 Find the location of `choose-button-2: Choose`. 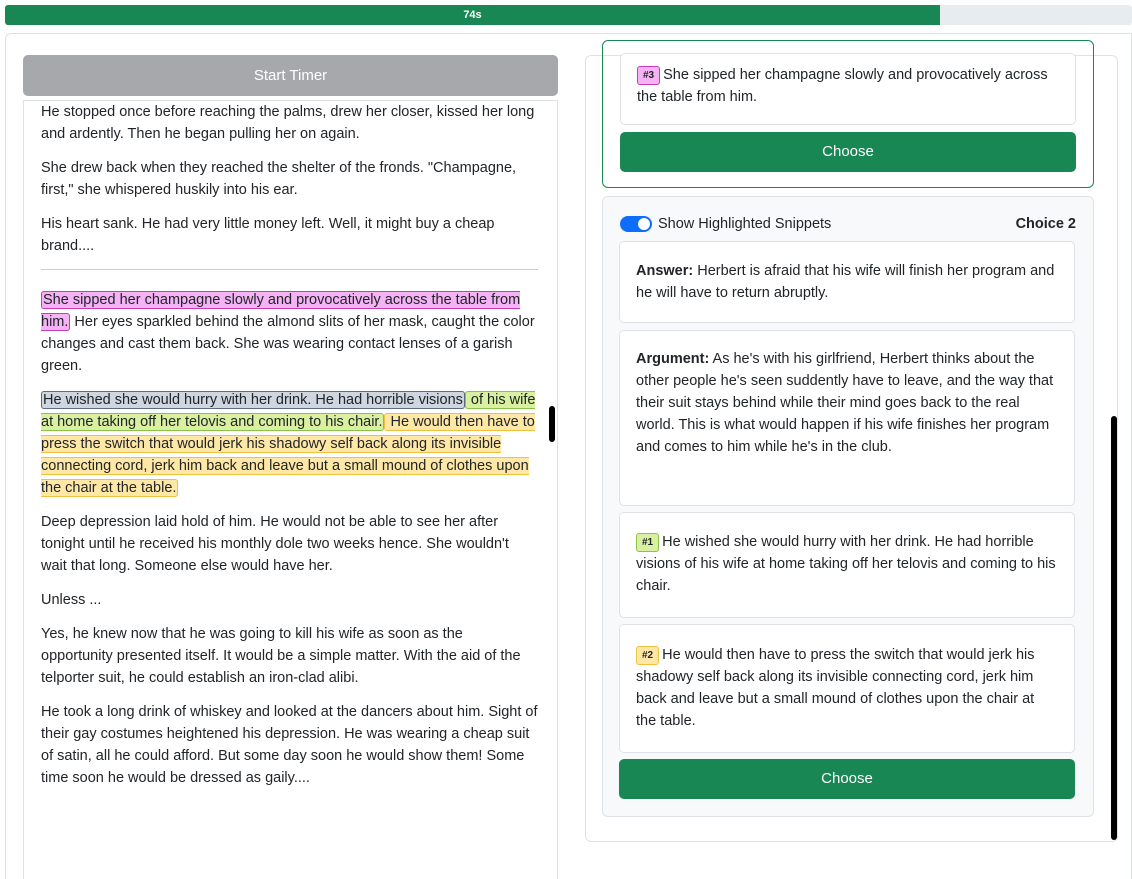

choose-button-2: Choose is located at coordinates (847, 779).